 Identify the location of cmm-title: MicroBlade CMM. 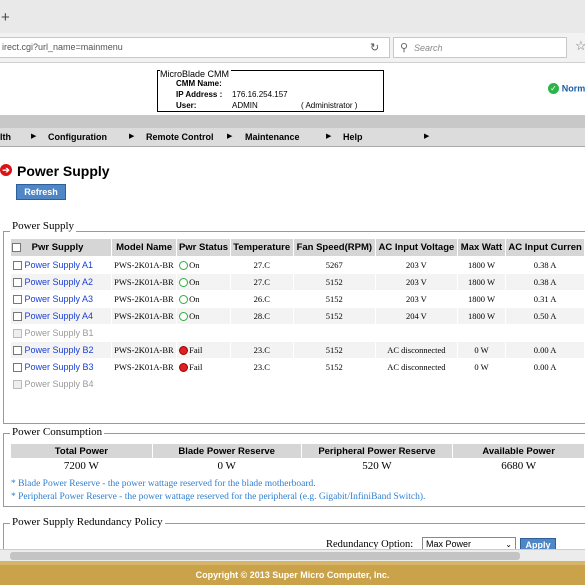
(196, 74).